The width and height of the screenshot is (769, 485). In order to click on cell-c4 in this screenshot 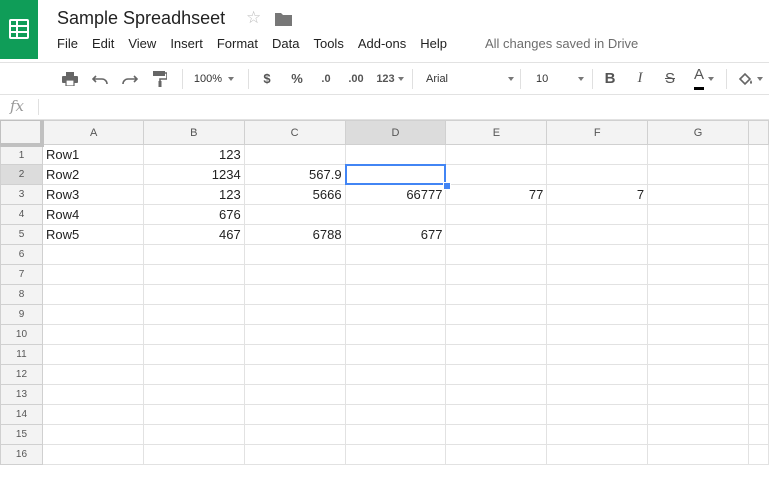, I will do `click(294, 214)`.